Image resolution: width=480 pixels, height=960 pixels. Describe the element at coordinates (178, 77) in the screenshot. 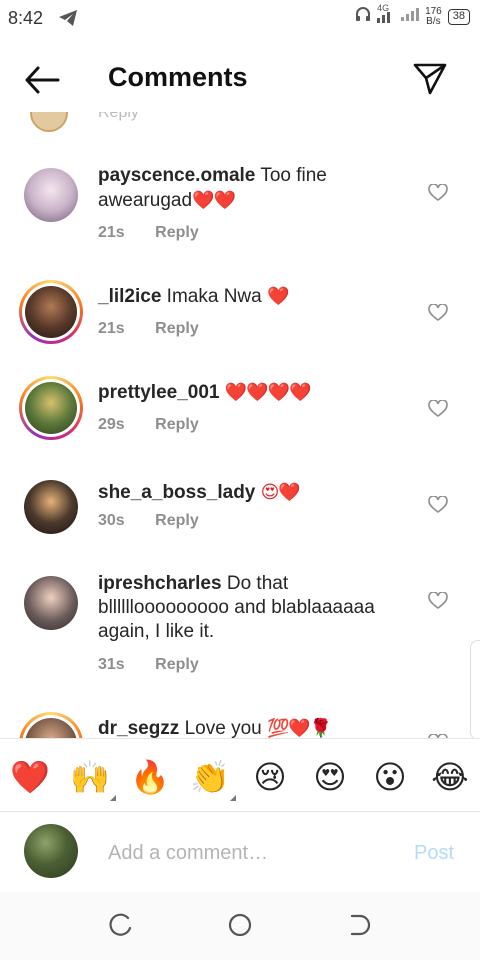

I see `page-title: Comments` at that location.